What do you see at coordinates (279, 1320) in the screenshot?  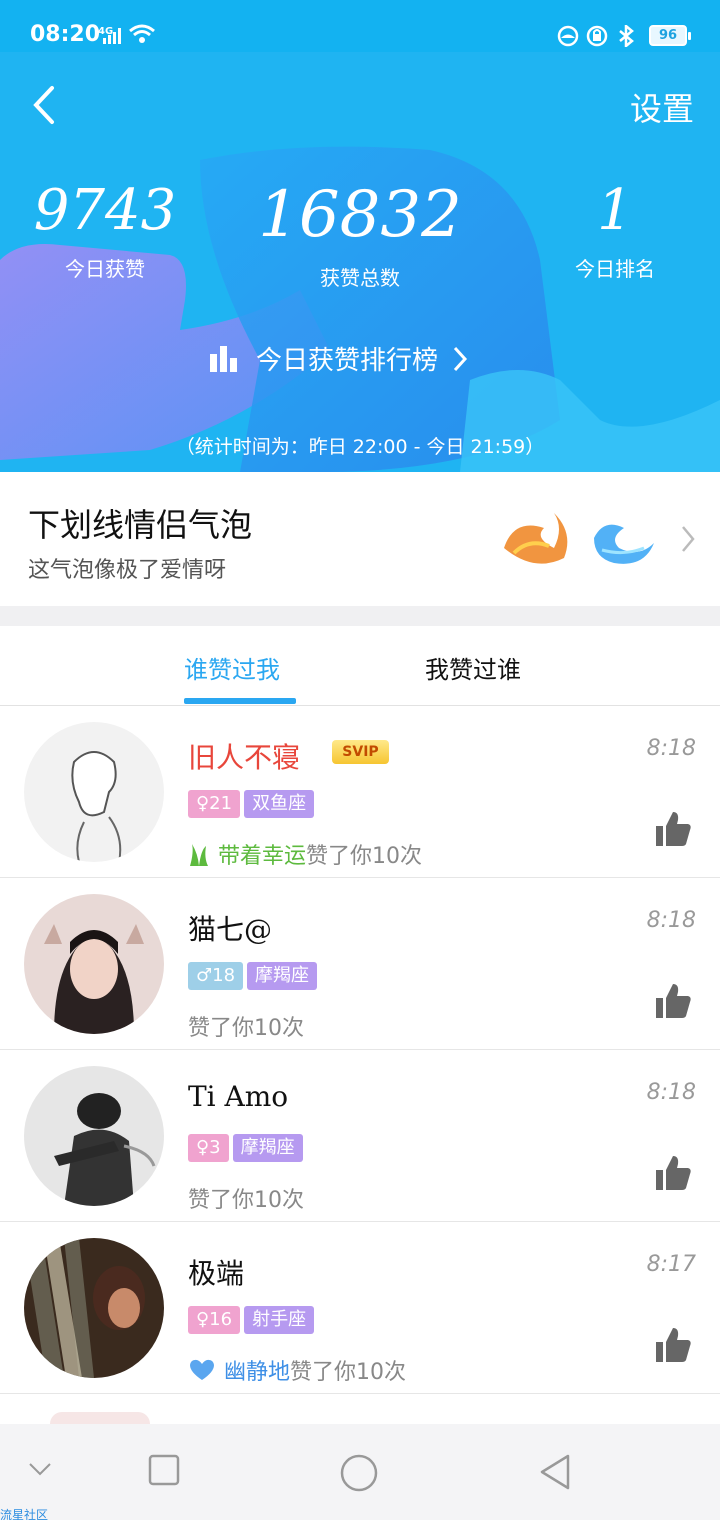 I see `zodiac-tag: 射手座` at bounding box center [279, 1320].